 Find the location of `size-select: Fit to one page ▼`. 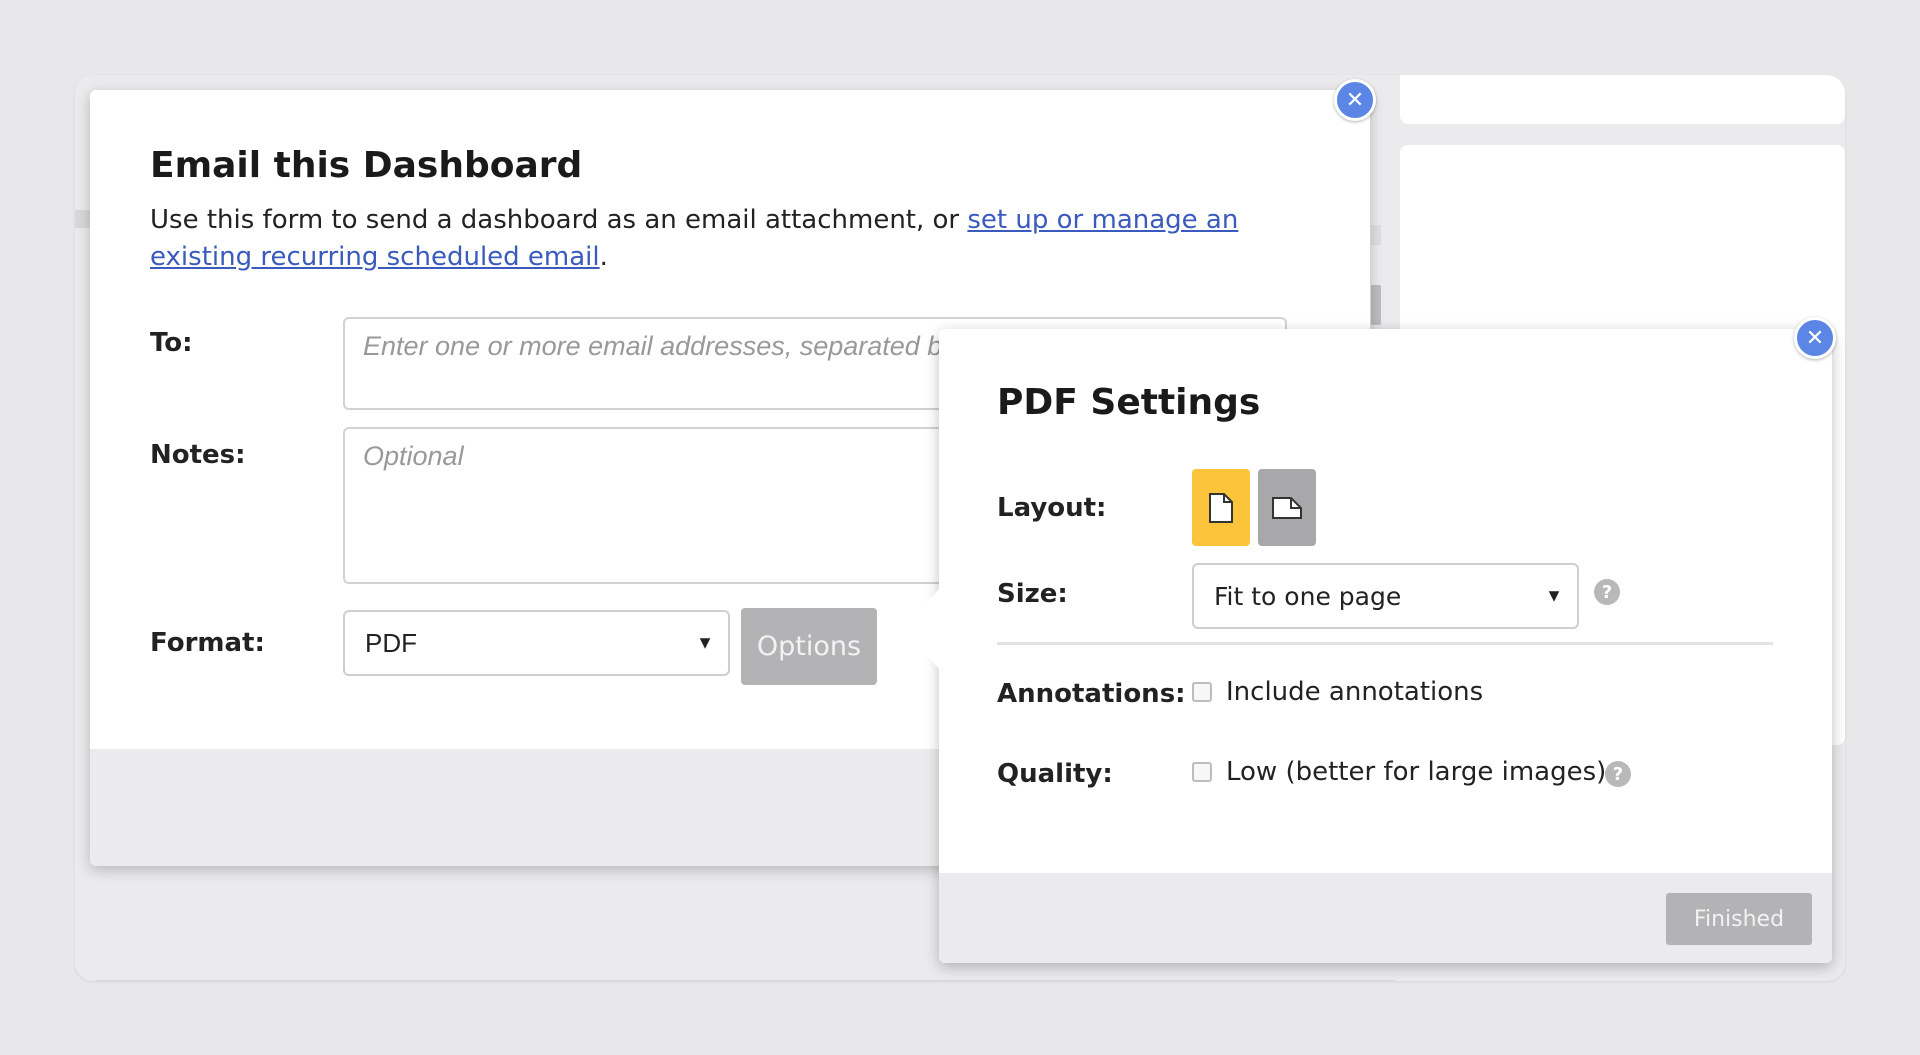

size-select: Fit to one page ▼ is located at coordinates (1385, 596).